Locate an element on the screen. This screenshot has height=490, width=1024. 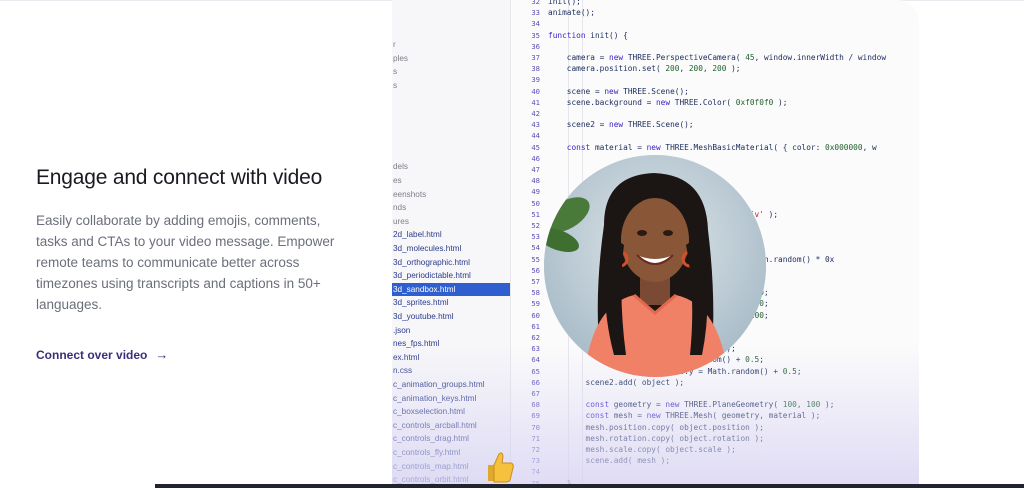
file-tree-item: 3d_orthographic.html is located at coordinates (451, 262).